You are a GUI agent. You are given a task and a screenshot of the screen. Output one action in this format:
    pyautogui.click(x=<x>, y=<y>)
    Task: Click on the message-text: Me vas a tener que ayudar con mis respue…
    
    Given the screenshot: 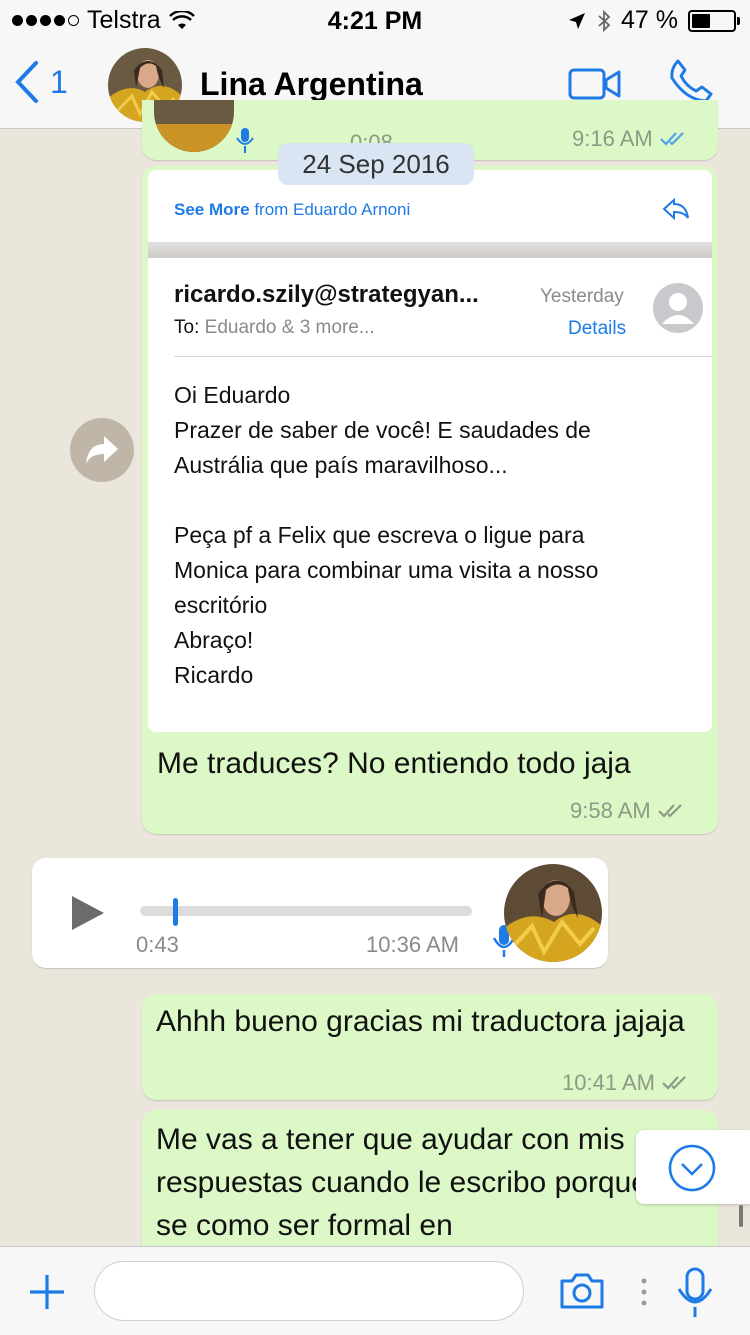 What is the action you would take?
    pyautogui.click(x=423, y=1182)
    